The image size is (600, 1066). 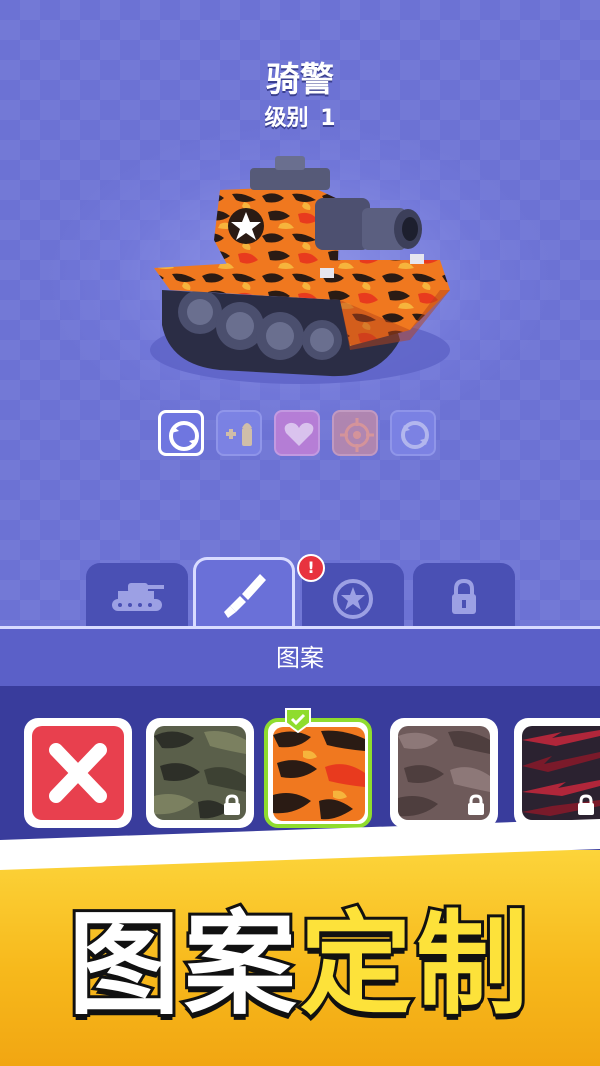 I want to click on tank-level: 级别 1, so click(x=300, y=116).